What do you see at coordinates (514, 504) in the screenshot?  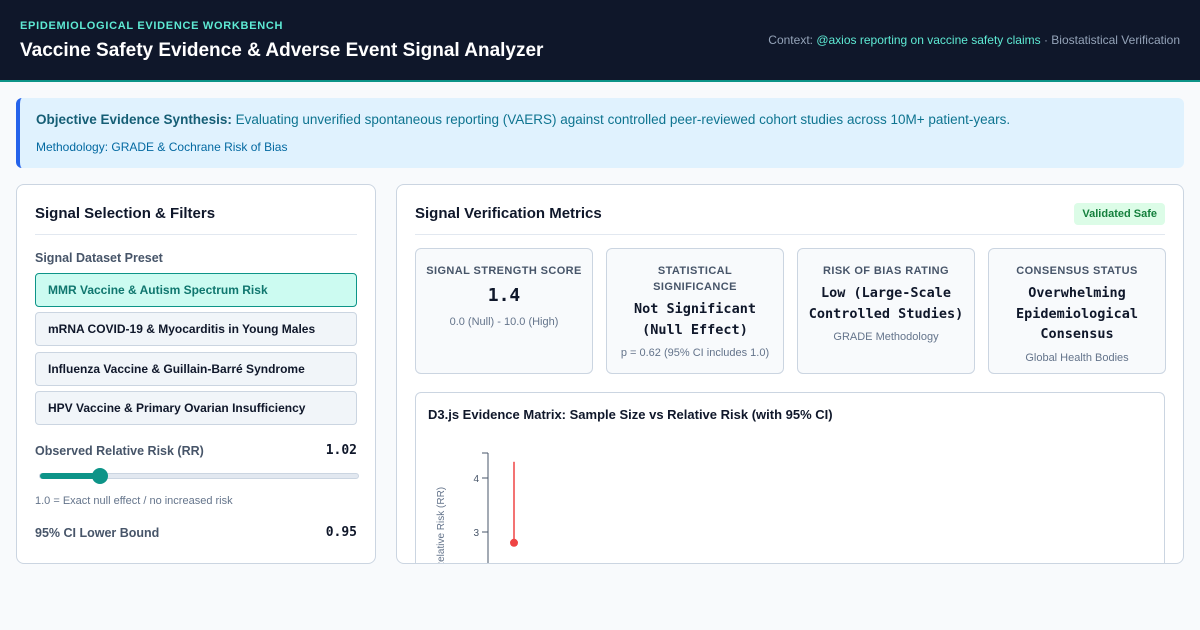 I see `chart-points` at bounding box center [514, 504].